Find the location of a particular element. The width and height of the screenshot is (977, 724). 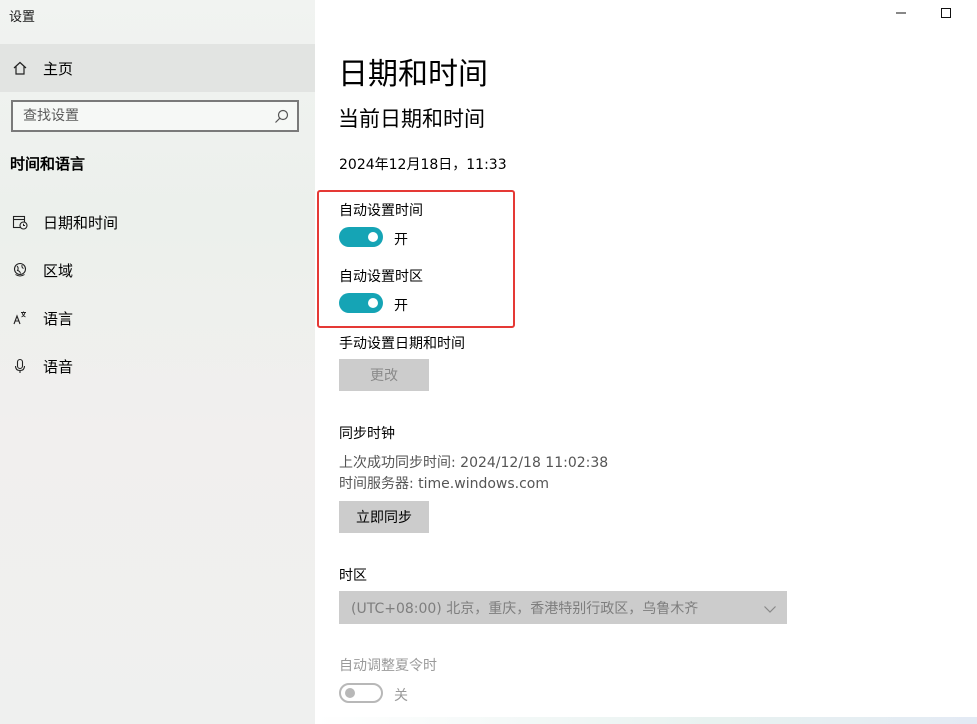

auto-timezone-state: 开 is located at coordinates (401, 306).